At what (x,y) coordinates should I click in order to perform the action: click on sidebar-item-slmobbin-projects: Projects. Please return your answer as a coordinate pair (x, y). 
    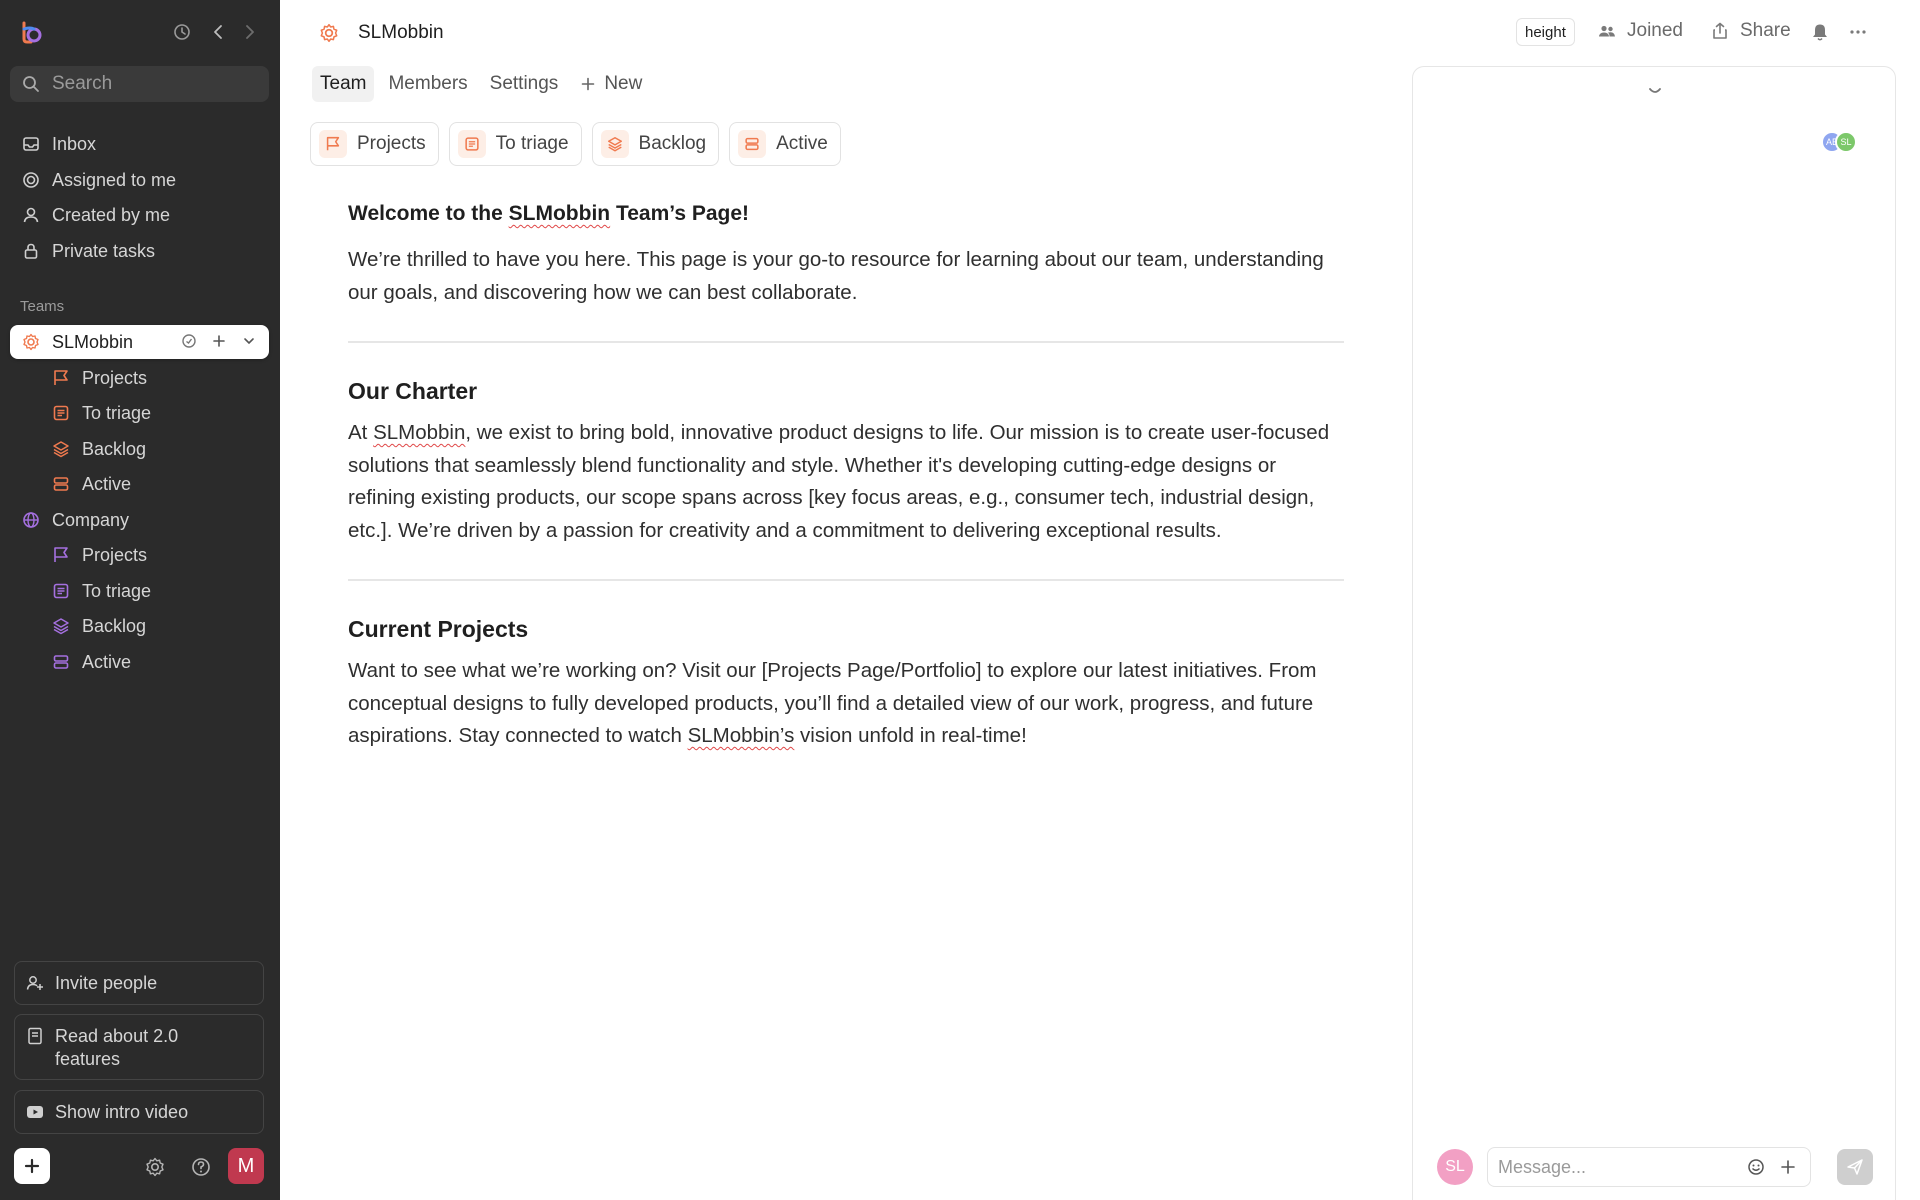
    Looking at the image, I should click on (139, 378).